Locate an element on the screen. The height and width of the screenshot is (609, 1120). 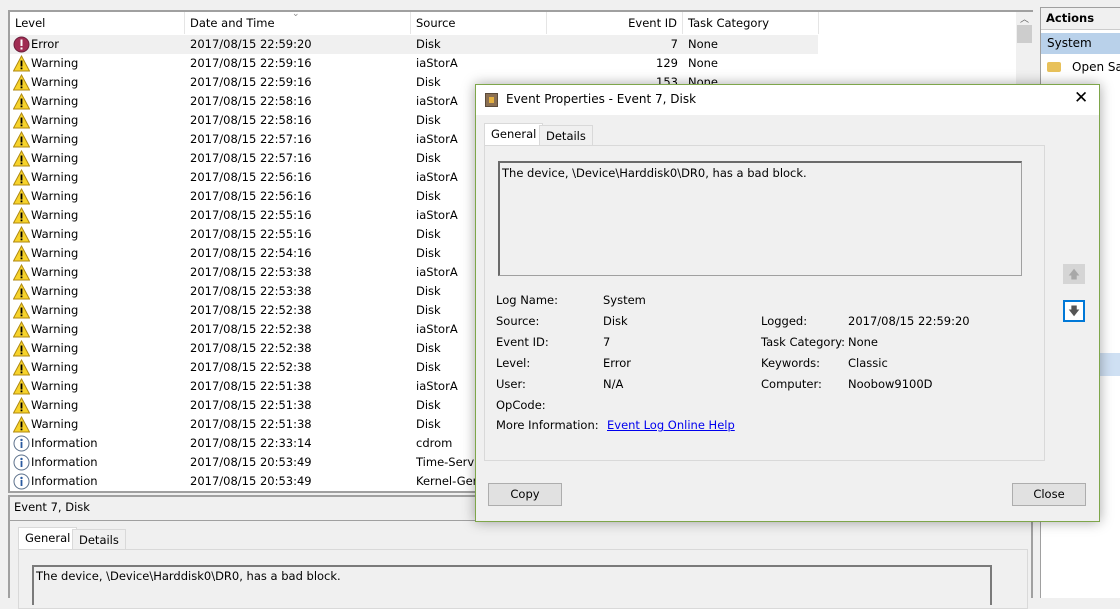
event-log-help-link: Event Log Online Help is located at coordinates (671, 425).